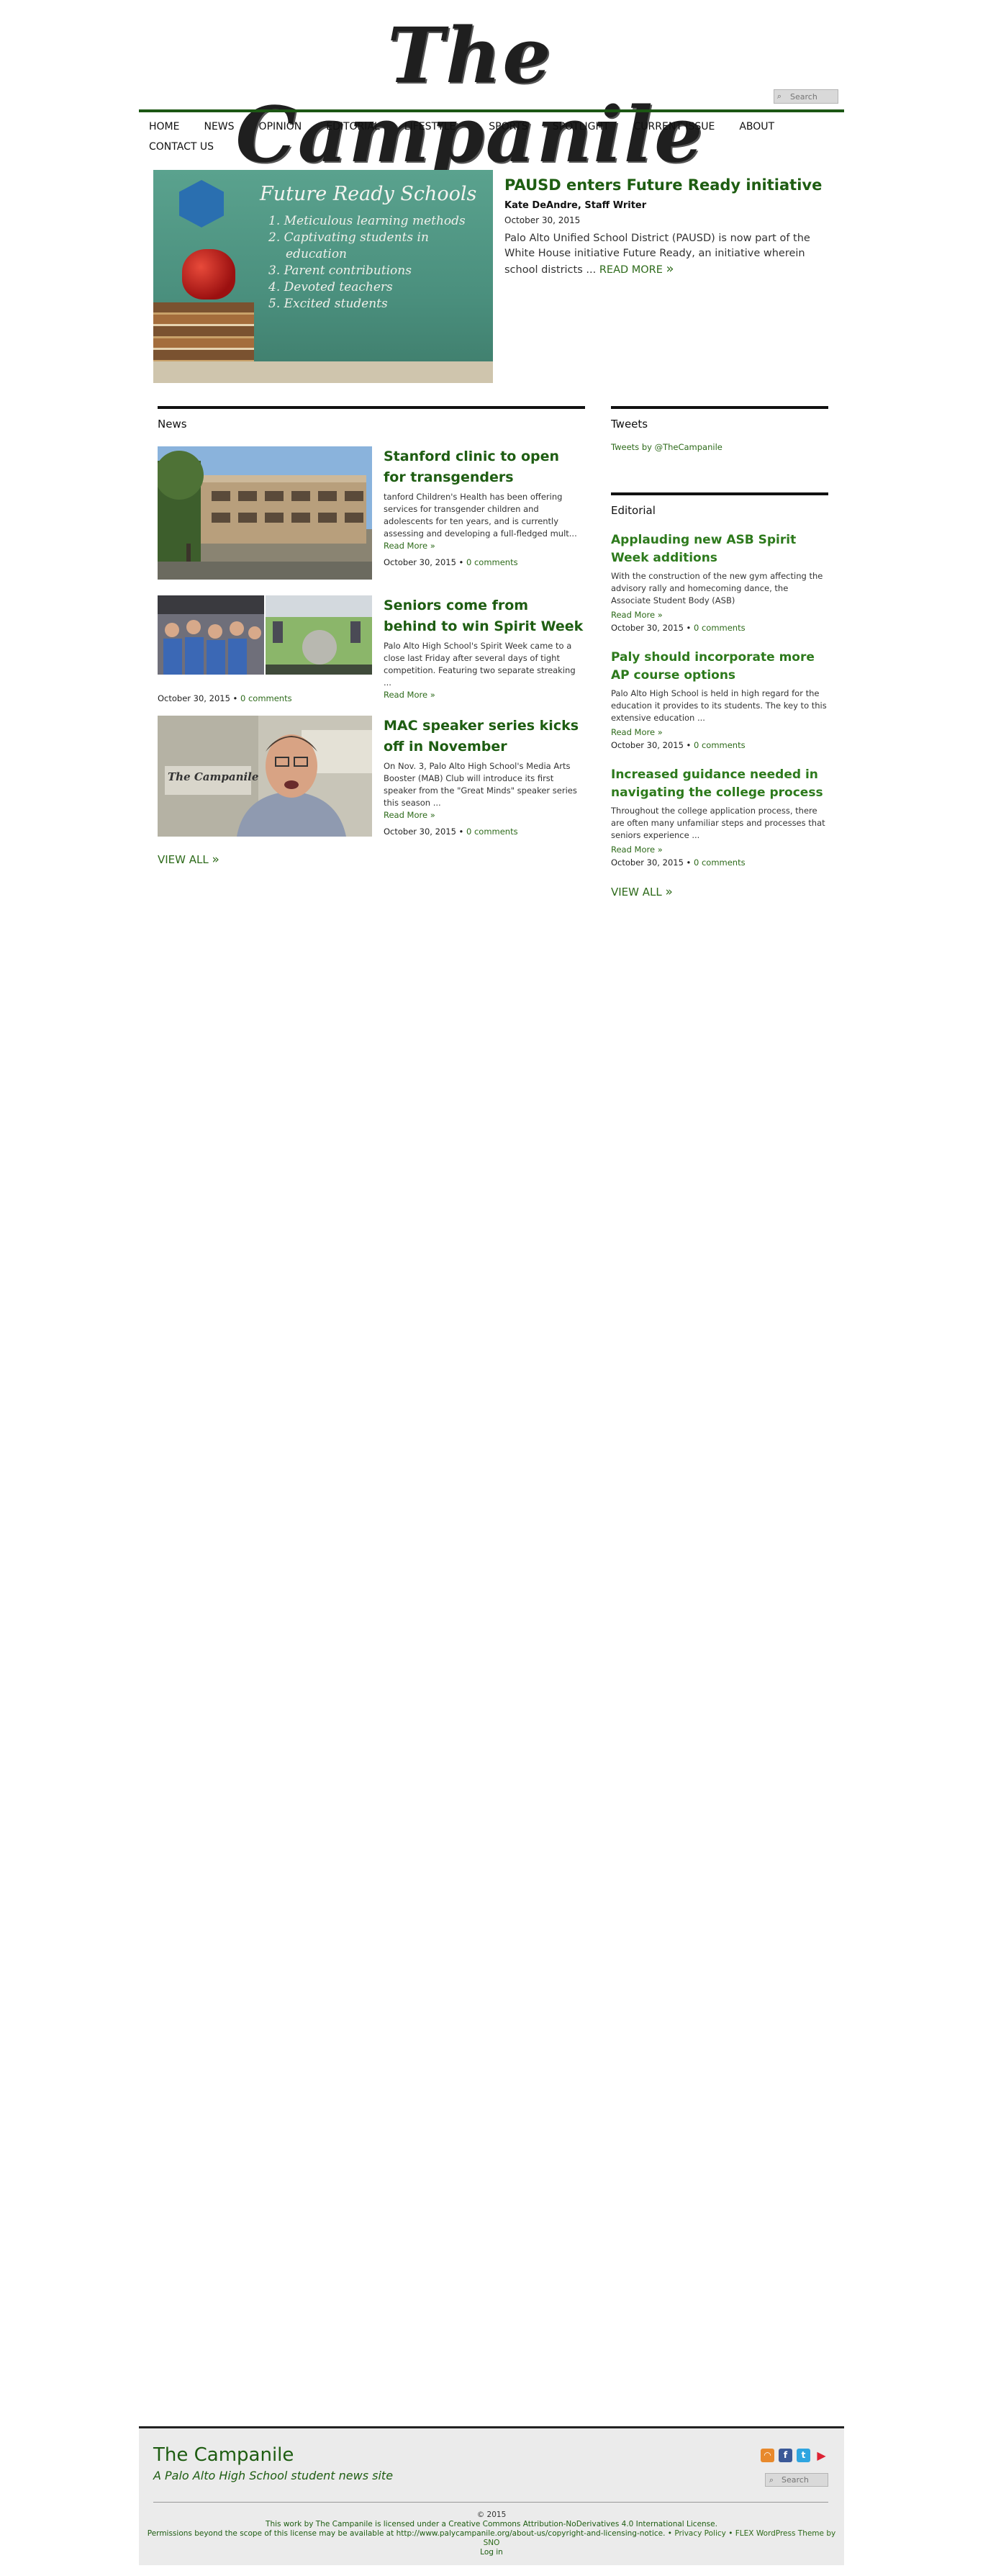 This screenshot has width=983, height=2576. Describe the element at coordinates (785, 2455) in the screenshot. I see `facebook-icon: f` at that location.